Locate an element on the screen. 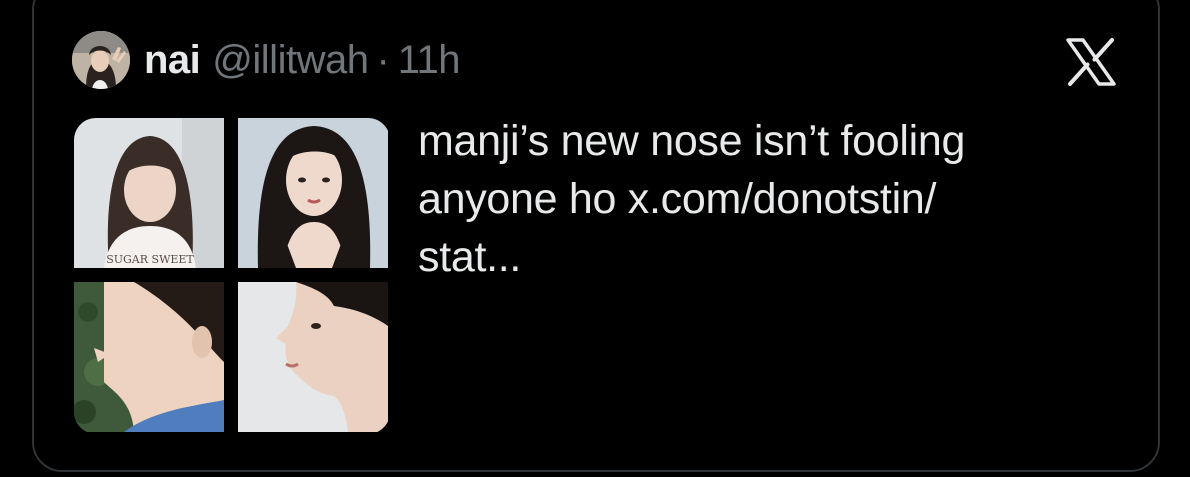  author-name: nai is located at coordinates (172, 60).